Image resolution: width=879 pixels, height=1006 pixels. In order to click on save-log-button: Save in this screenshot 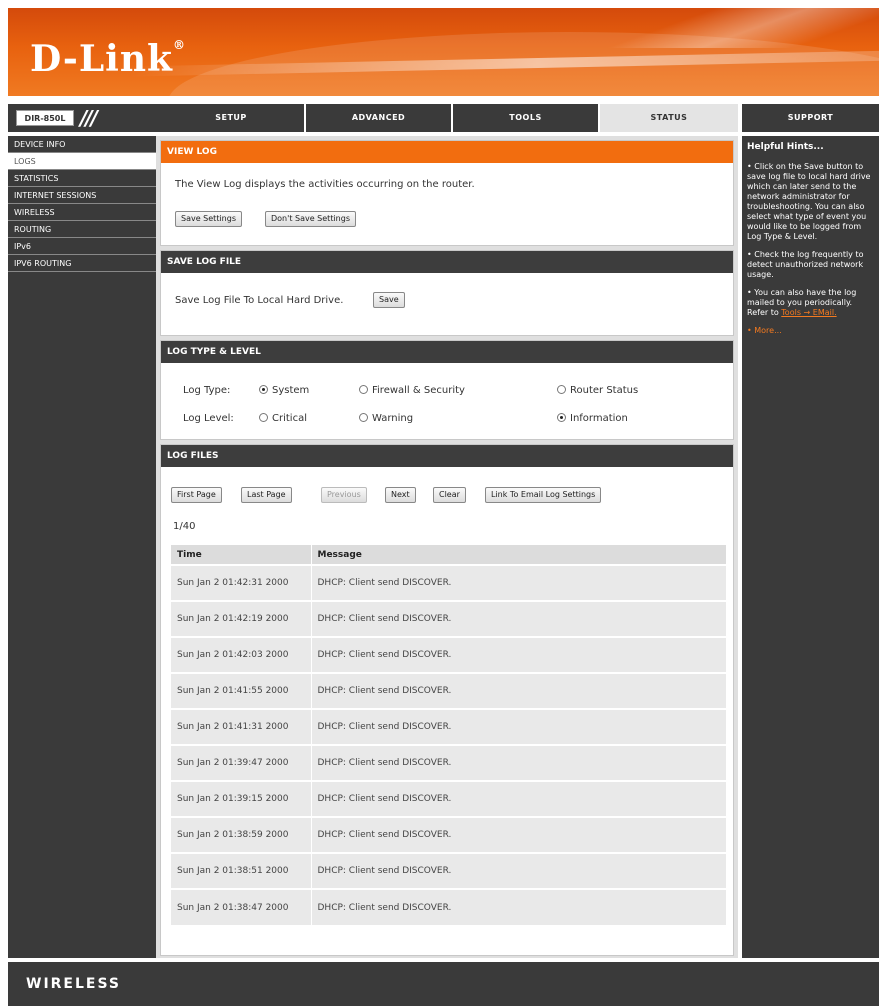, I will do `click(389, 300)`.